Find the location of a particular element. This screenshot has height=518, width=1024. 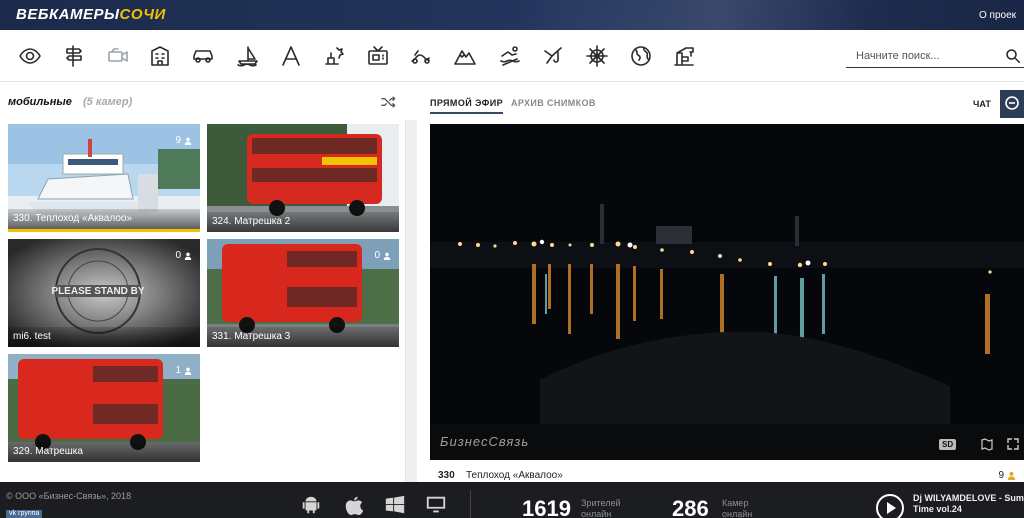

shuffle-icon is located at coordinates (388, 102).